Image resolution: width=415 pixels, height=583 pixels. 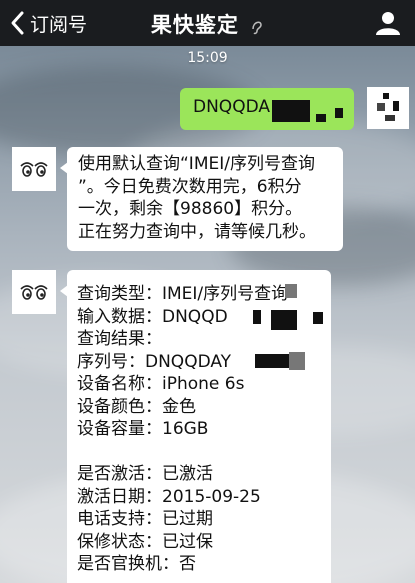 What do you see at coordinates (161, 384) in the screenshot?
I see `result-device-name: 设备名称：iPhone 6s` at bounding box center [161, 384].